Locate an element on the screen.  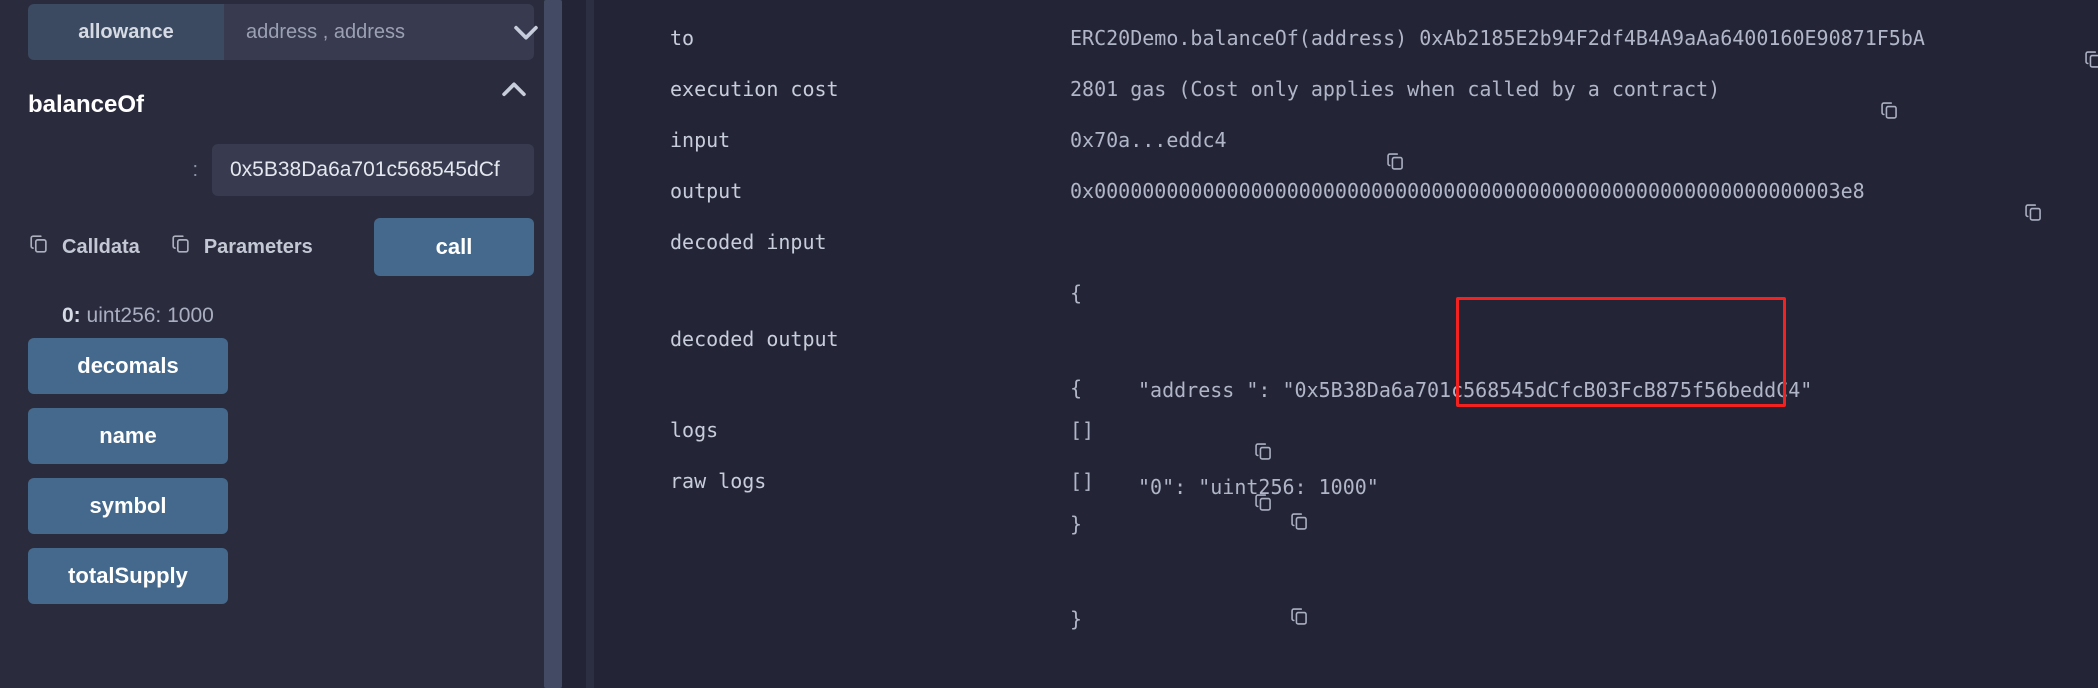
function-row-allowance: allowance is located at coordinates (281, 32).